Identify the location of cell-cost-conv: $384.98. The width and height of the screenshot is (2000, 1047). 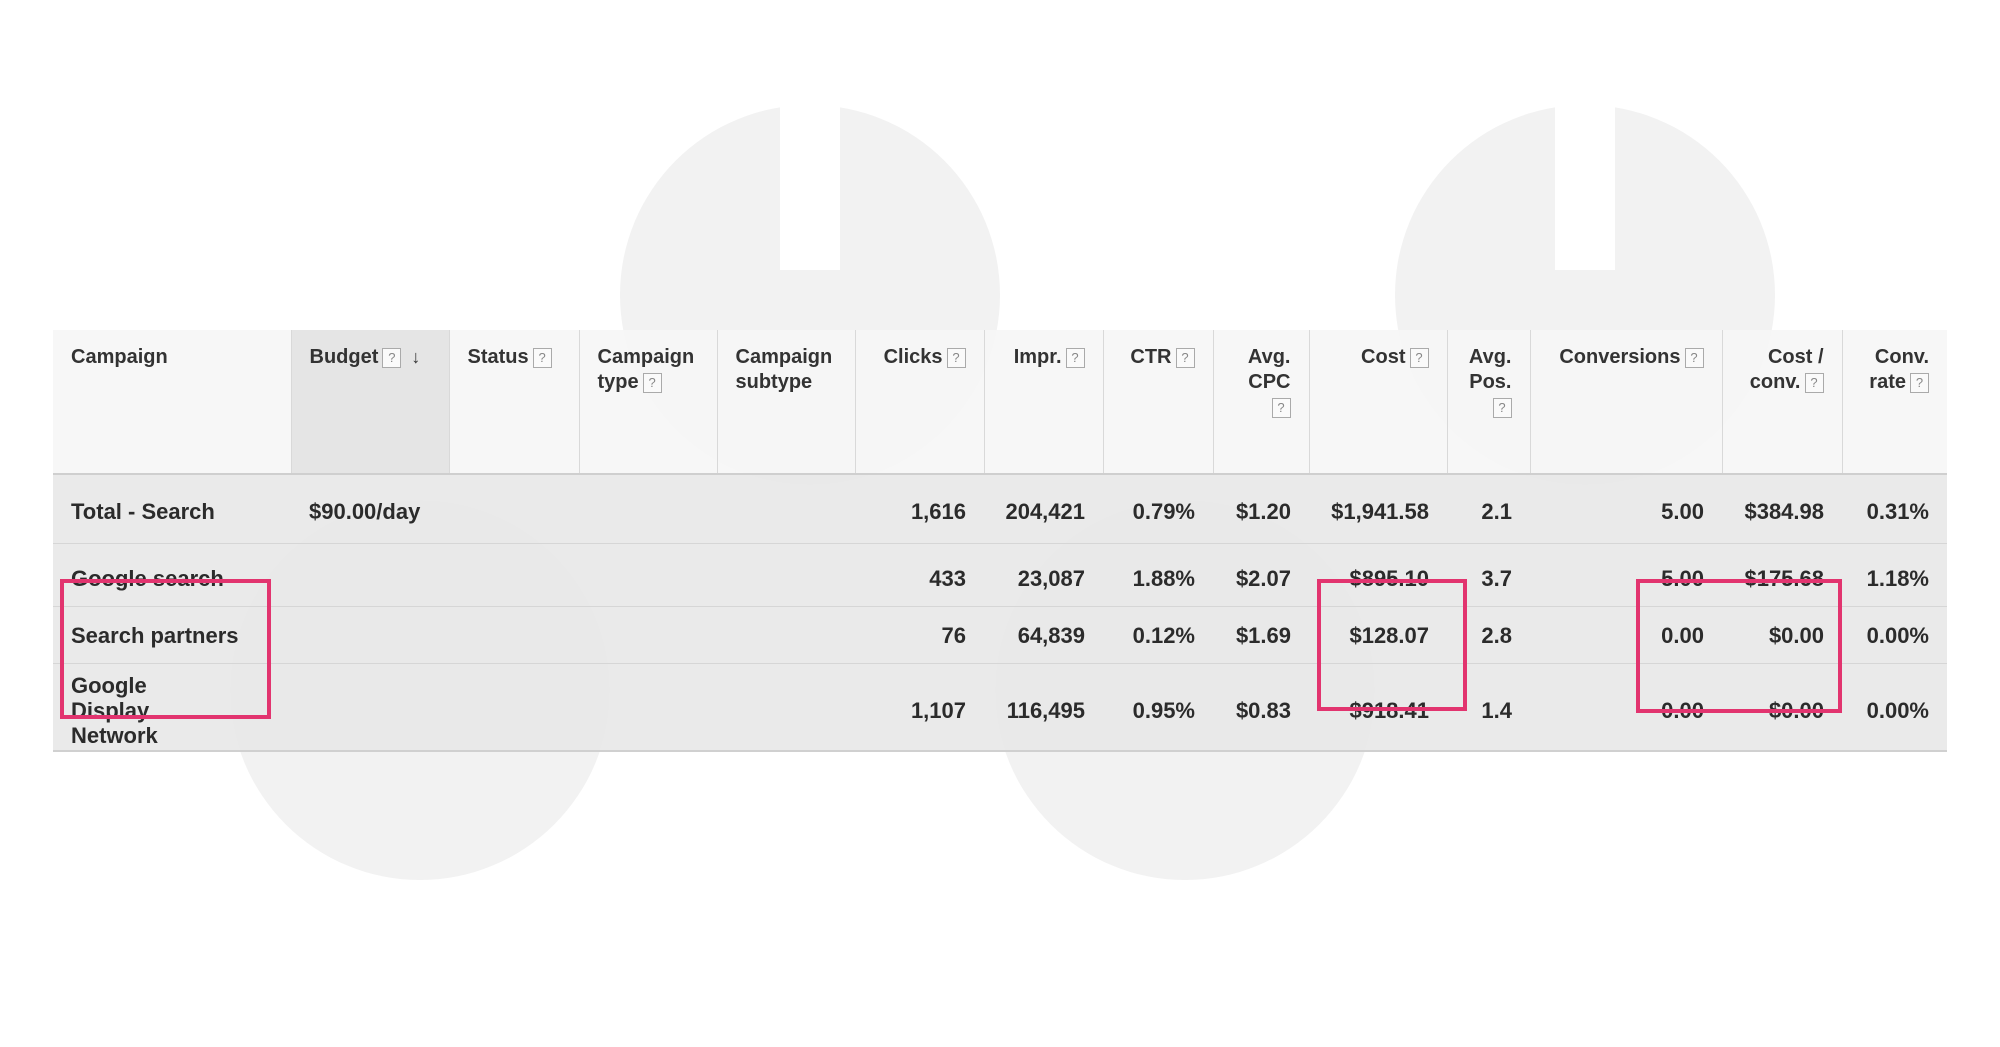
(1782, 509).